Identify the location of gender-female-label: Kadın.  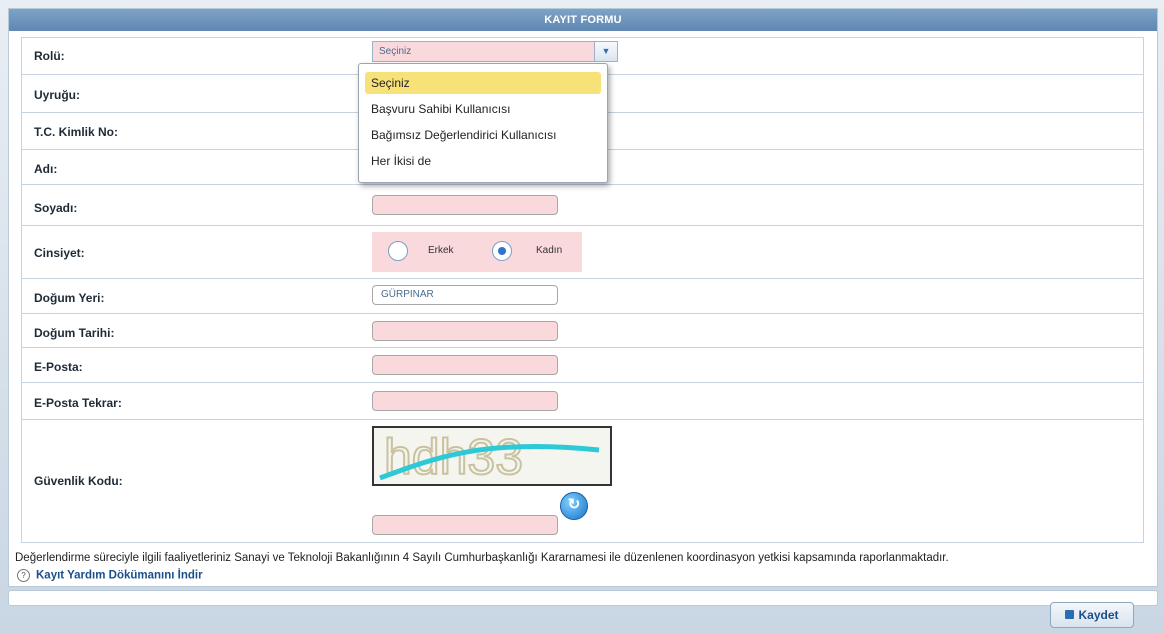
(549, 250).